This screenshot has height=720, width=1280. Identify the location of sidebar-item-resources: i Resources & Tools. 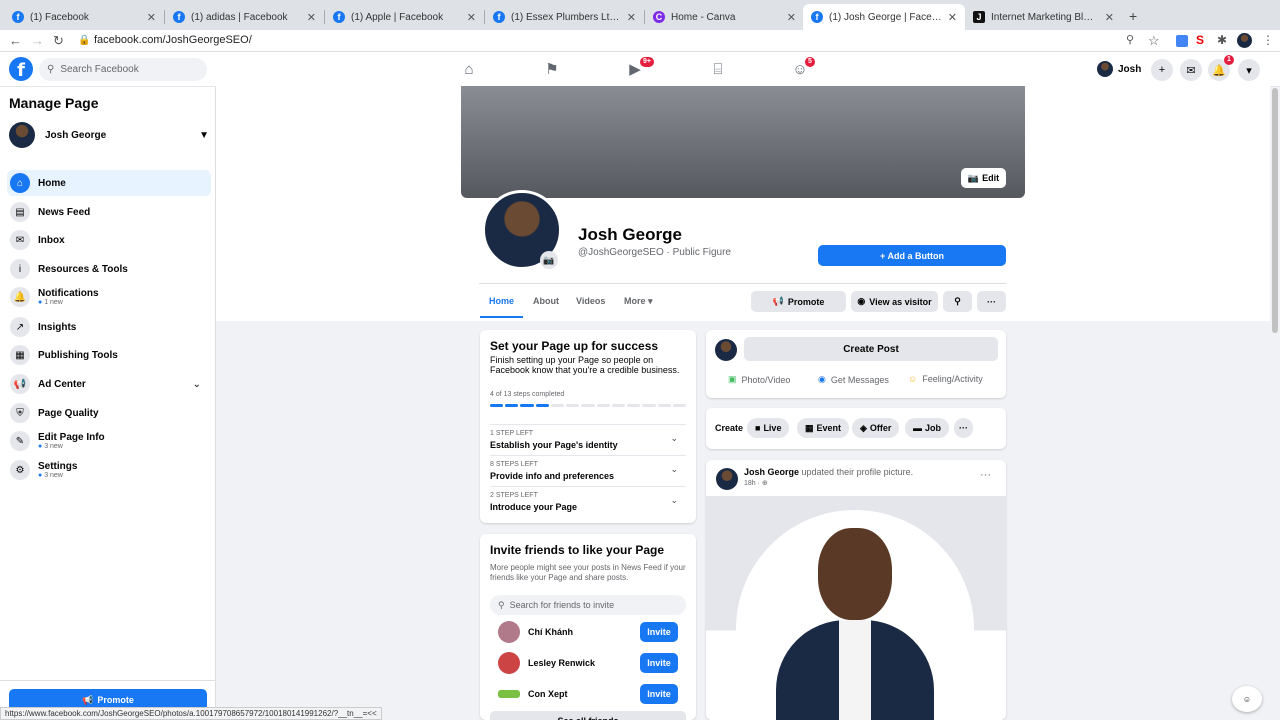
(109, 269).